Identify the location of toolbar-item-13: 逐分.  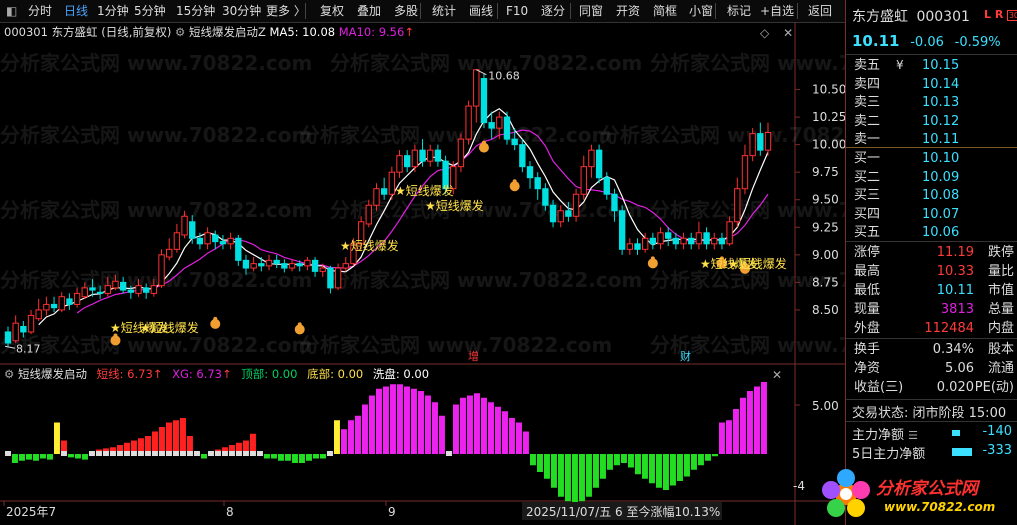
(553, 11).